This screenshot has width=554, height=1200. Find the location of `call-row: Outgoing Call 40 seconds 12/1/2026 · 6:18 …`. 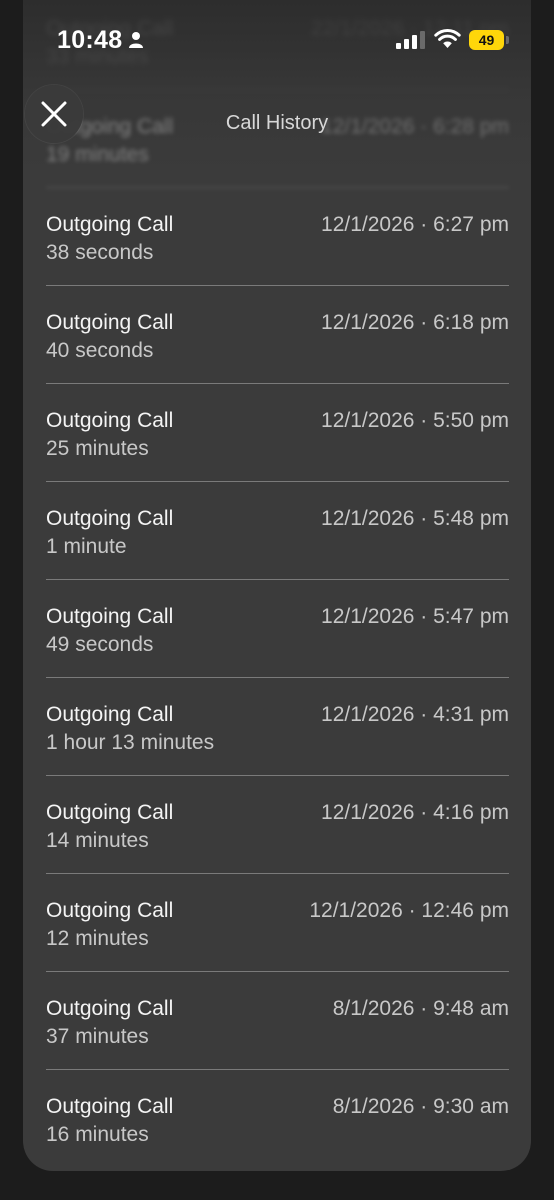

call-row: Outgoing Call 40 seconds 12/1/2026 · 6:18 … is located at coordinates (277, 335).